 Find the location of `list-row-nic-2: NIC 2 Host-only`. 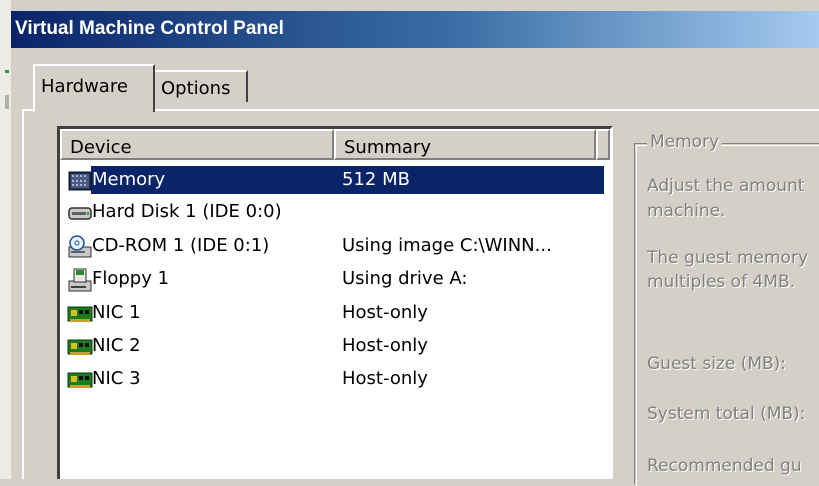

list-row-nic-2: NIC 2 Host-only is located at coordinates (335, 346).